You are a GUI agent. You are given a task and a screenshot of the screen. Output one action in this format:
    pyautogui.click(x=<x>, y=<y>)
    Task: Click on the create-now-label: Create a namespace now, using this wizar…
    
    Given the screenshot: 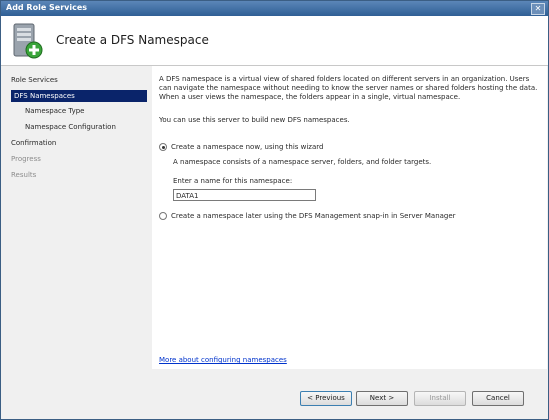 What is the action you would take?
    pyautogui.click(x=247, y=147)
    